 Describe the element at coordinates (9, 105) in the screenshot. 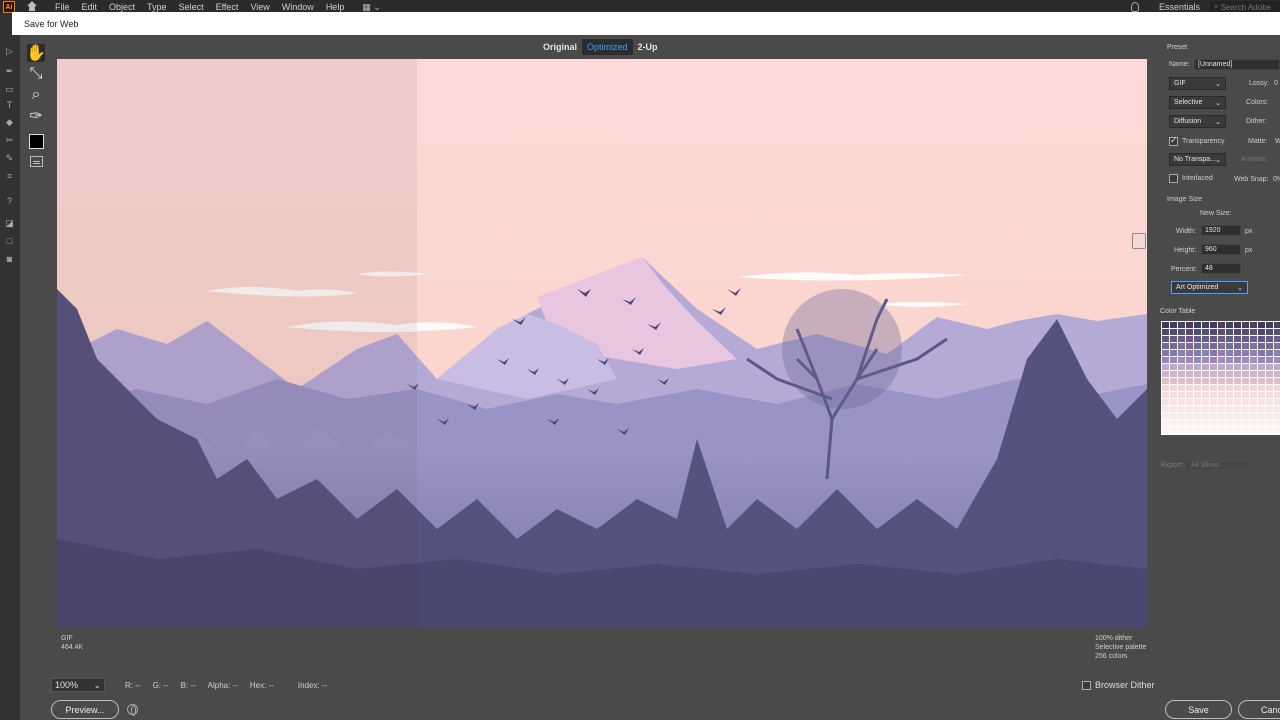

I see `type-tool-icon: T` at that location.